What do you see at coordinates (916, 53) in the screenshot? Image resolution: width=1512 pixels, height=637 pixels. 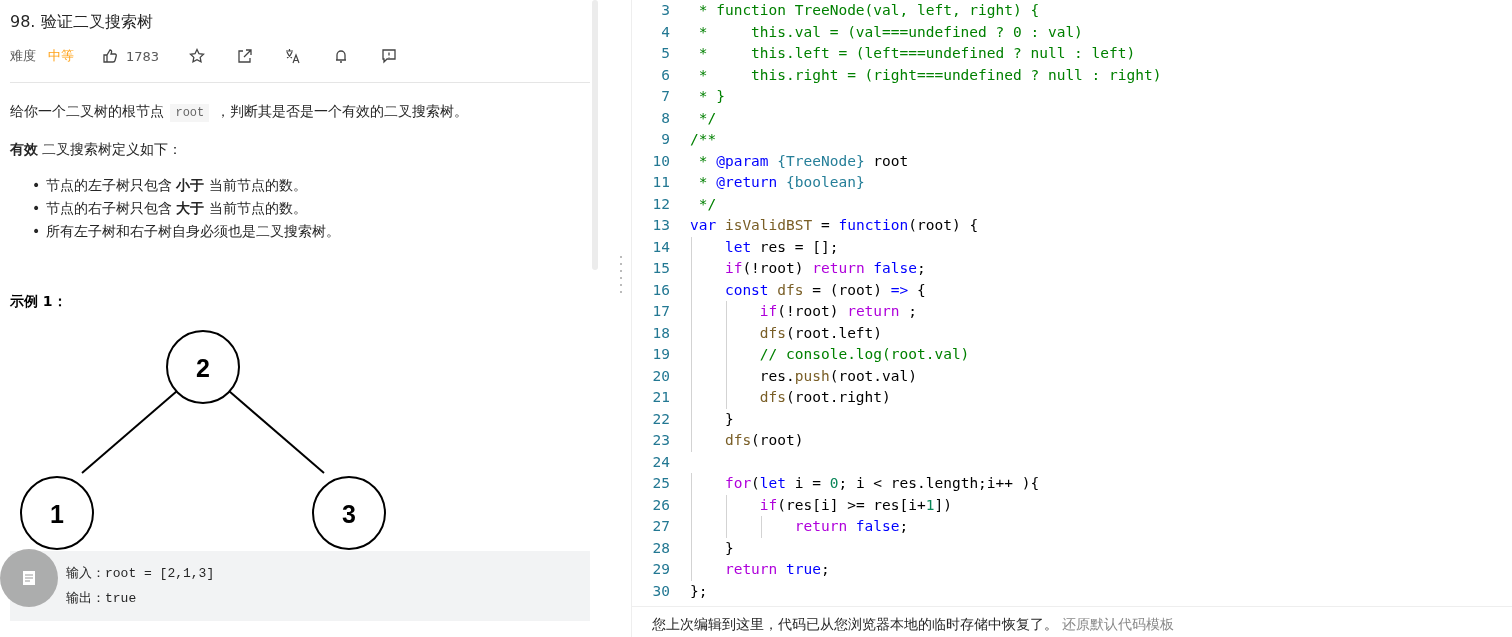 I see `code-line: * this.left = (left===undefined ? null : left)` at bounding box center [916, 53].